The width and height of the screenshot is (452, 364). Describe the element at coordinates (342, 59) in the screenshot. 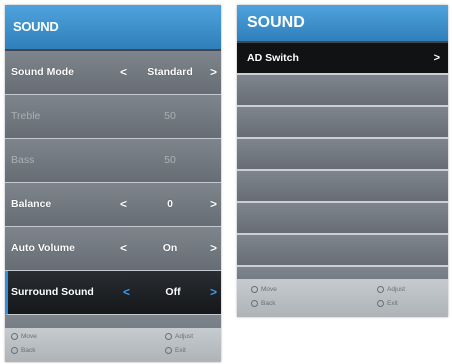

I see `menu-row-ad-switch: AD Switch >` at that location.